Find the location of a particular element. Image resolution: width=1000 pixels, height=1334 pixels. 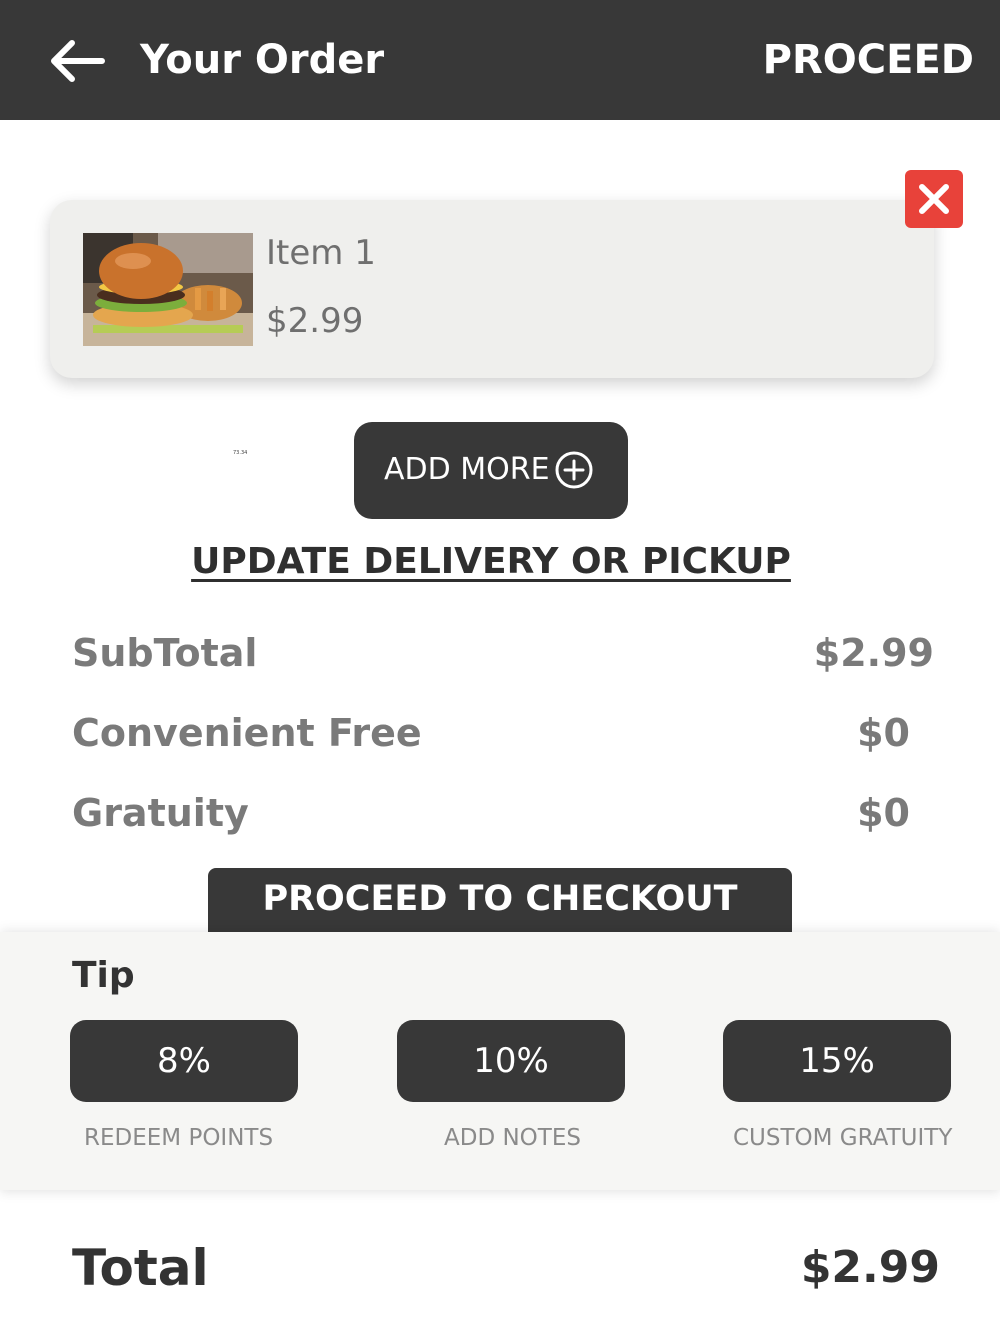

tip-title: Tip is located at coordinates (103, 975).